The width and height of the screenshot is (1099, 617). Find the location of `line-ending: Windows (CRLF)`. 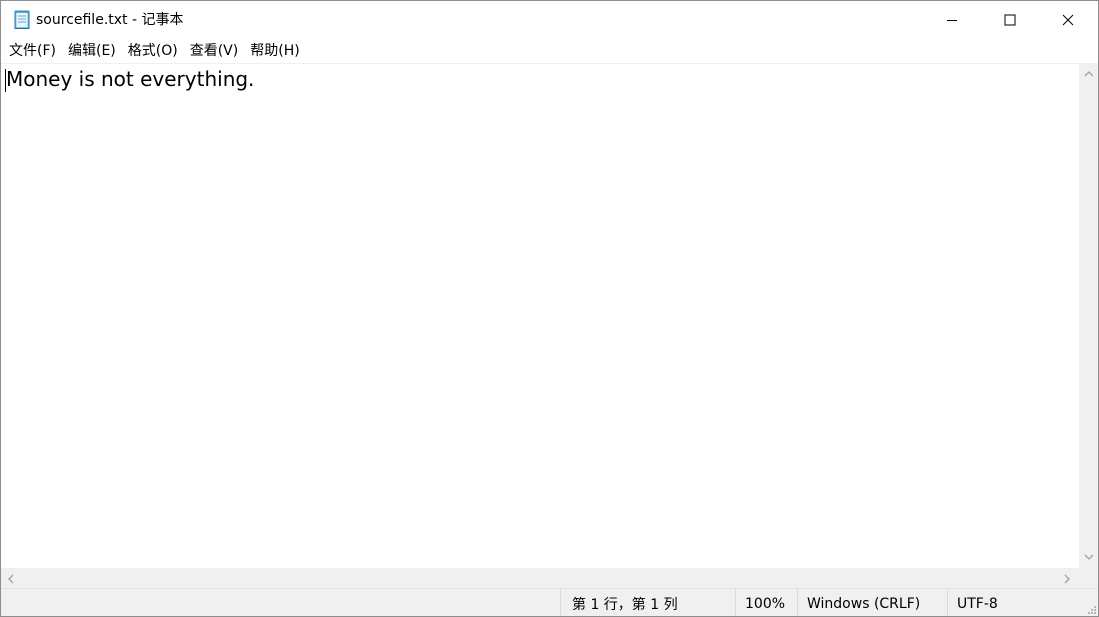

line-ending: Windows (CRLF) is located at coordinates (872, 602).